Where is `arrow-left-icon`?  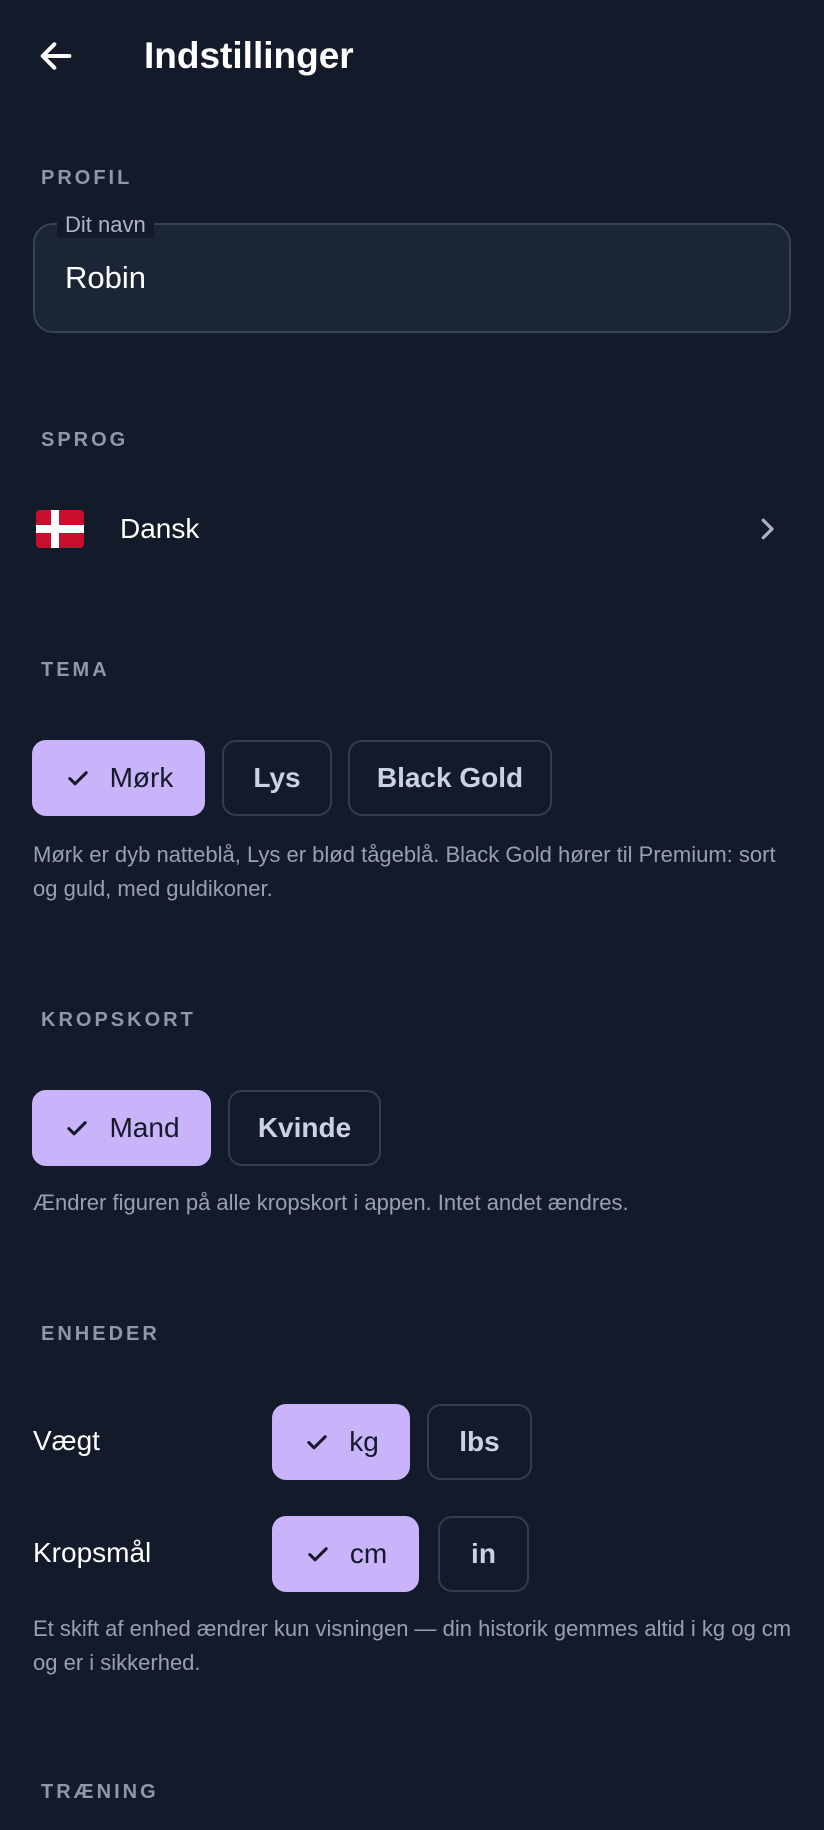 arrow-left-icon is located at coordinates (56, 56).